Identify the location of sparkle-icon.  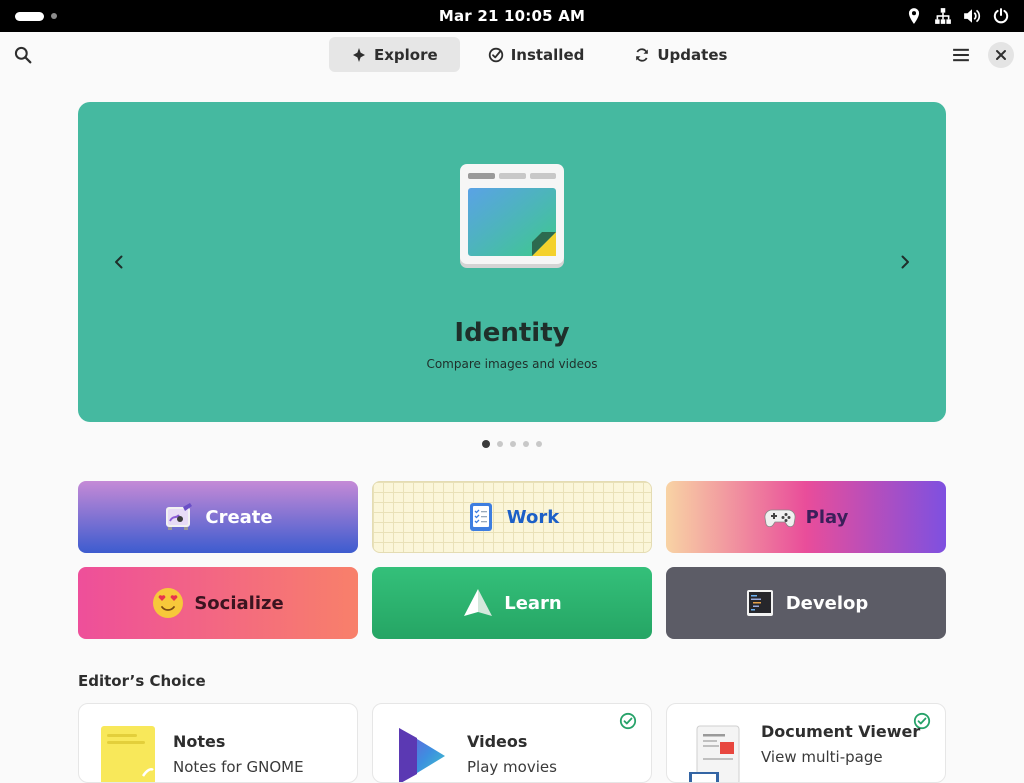
(359, 54).